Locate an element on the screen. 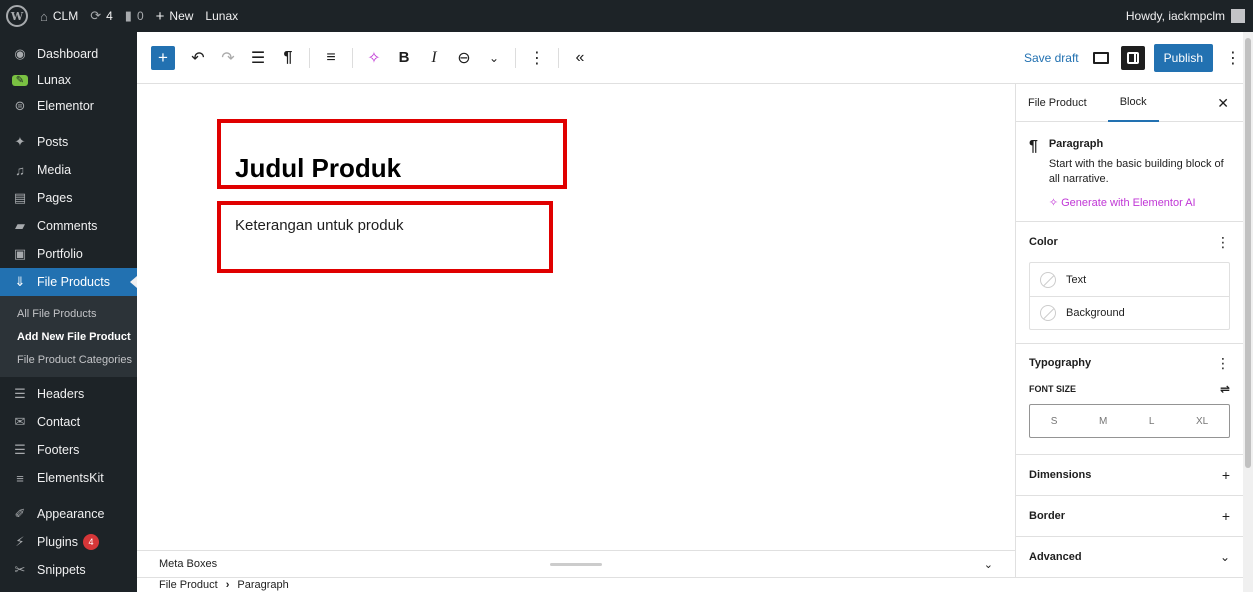 The height and width of the screenshot is (592, 1253). submenu-all-file-products: All File Products is located at coordinates (68, 313).